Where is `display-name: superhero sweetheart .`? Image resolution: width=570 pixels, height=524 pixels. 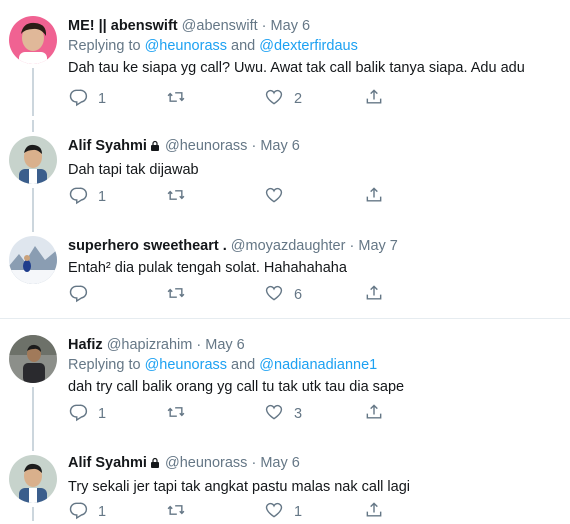 display-name: superhero sweetheart . is located at coordinates (147, 246).